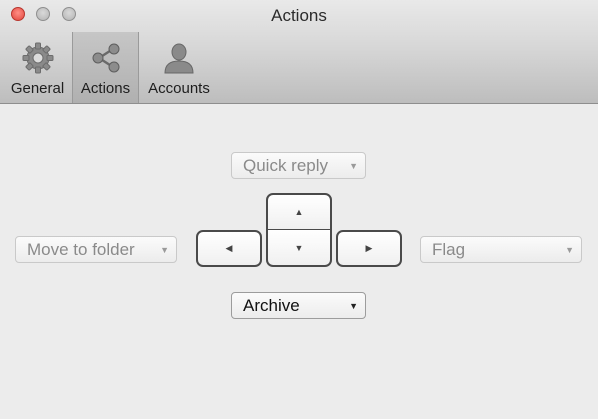 The width and height of the screenshot is (598, 419). I want to click on up-arrow-icon: ▲, so click(299, 212).